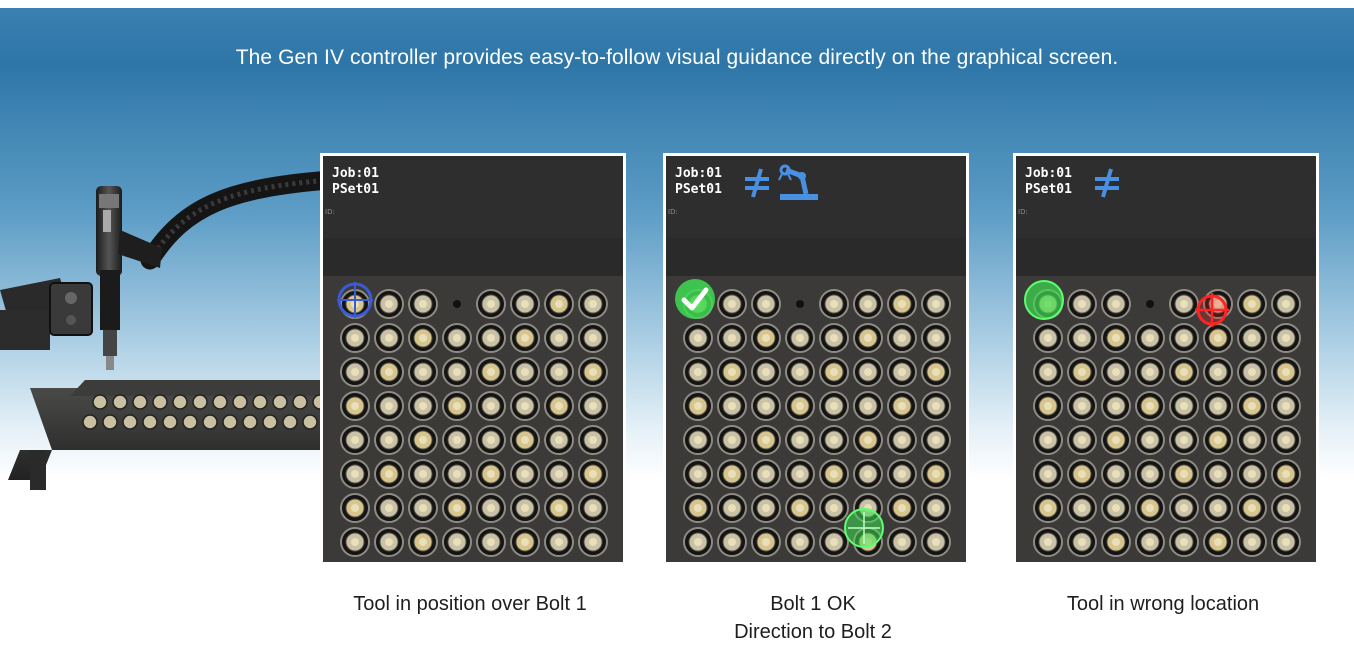  Describe the element at coordinates (470, 604) in the screenshot. I see `caption-line: Tool in position over Bolt 1` at that location.